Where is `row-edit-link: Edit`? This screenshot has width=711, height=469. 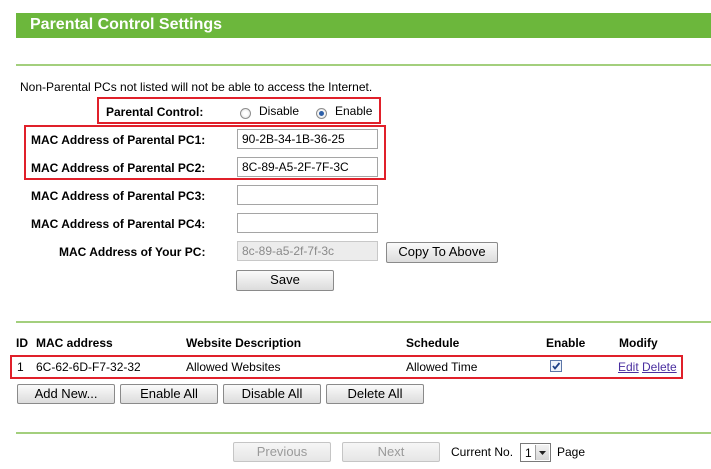
row-edit-link: Edit is located at coordinates (628, 367).